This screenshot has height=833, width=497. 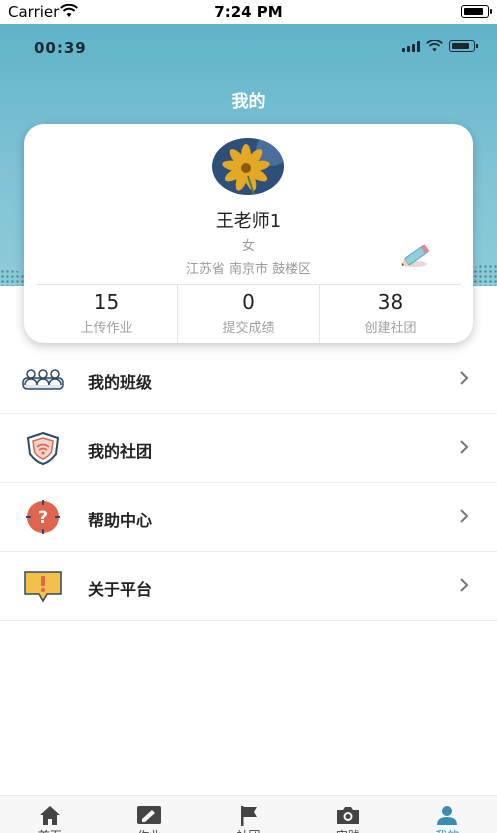 I want to click on clock: 7:24 PM, so click(x=248, y=12).